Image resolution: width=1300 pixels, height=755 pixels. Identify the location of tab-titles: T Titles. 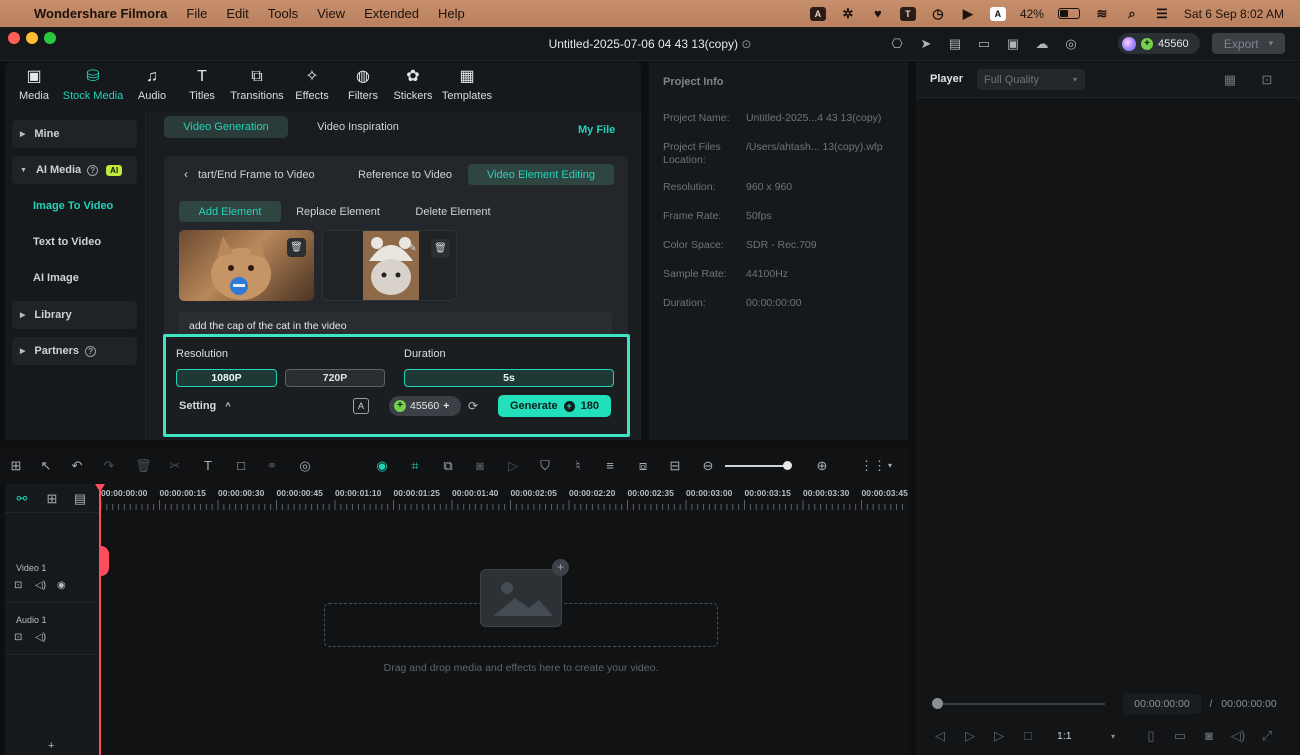
(202, 85).